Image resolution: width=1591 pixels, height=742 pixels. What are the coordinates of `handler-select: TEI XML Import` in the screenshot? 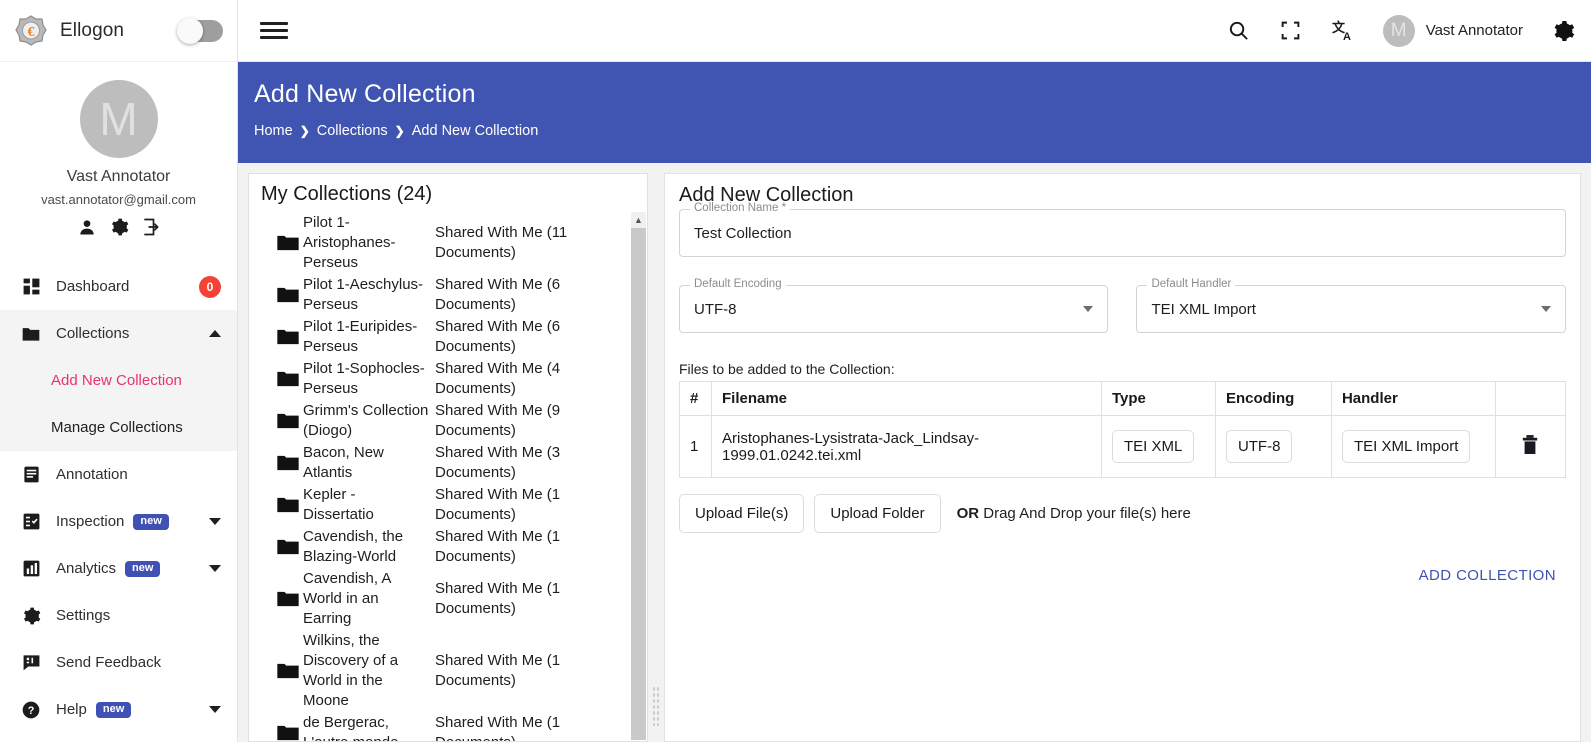 It's located at (1406, 446).